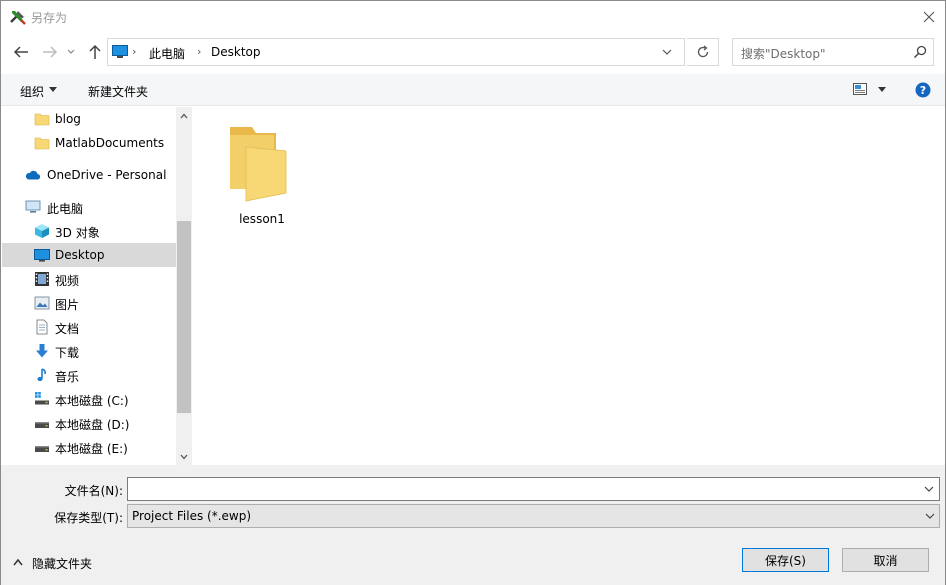 This screenshot has width=946, height=585. I want to click on arrow-up-icon, so click(95, 51).